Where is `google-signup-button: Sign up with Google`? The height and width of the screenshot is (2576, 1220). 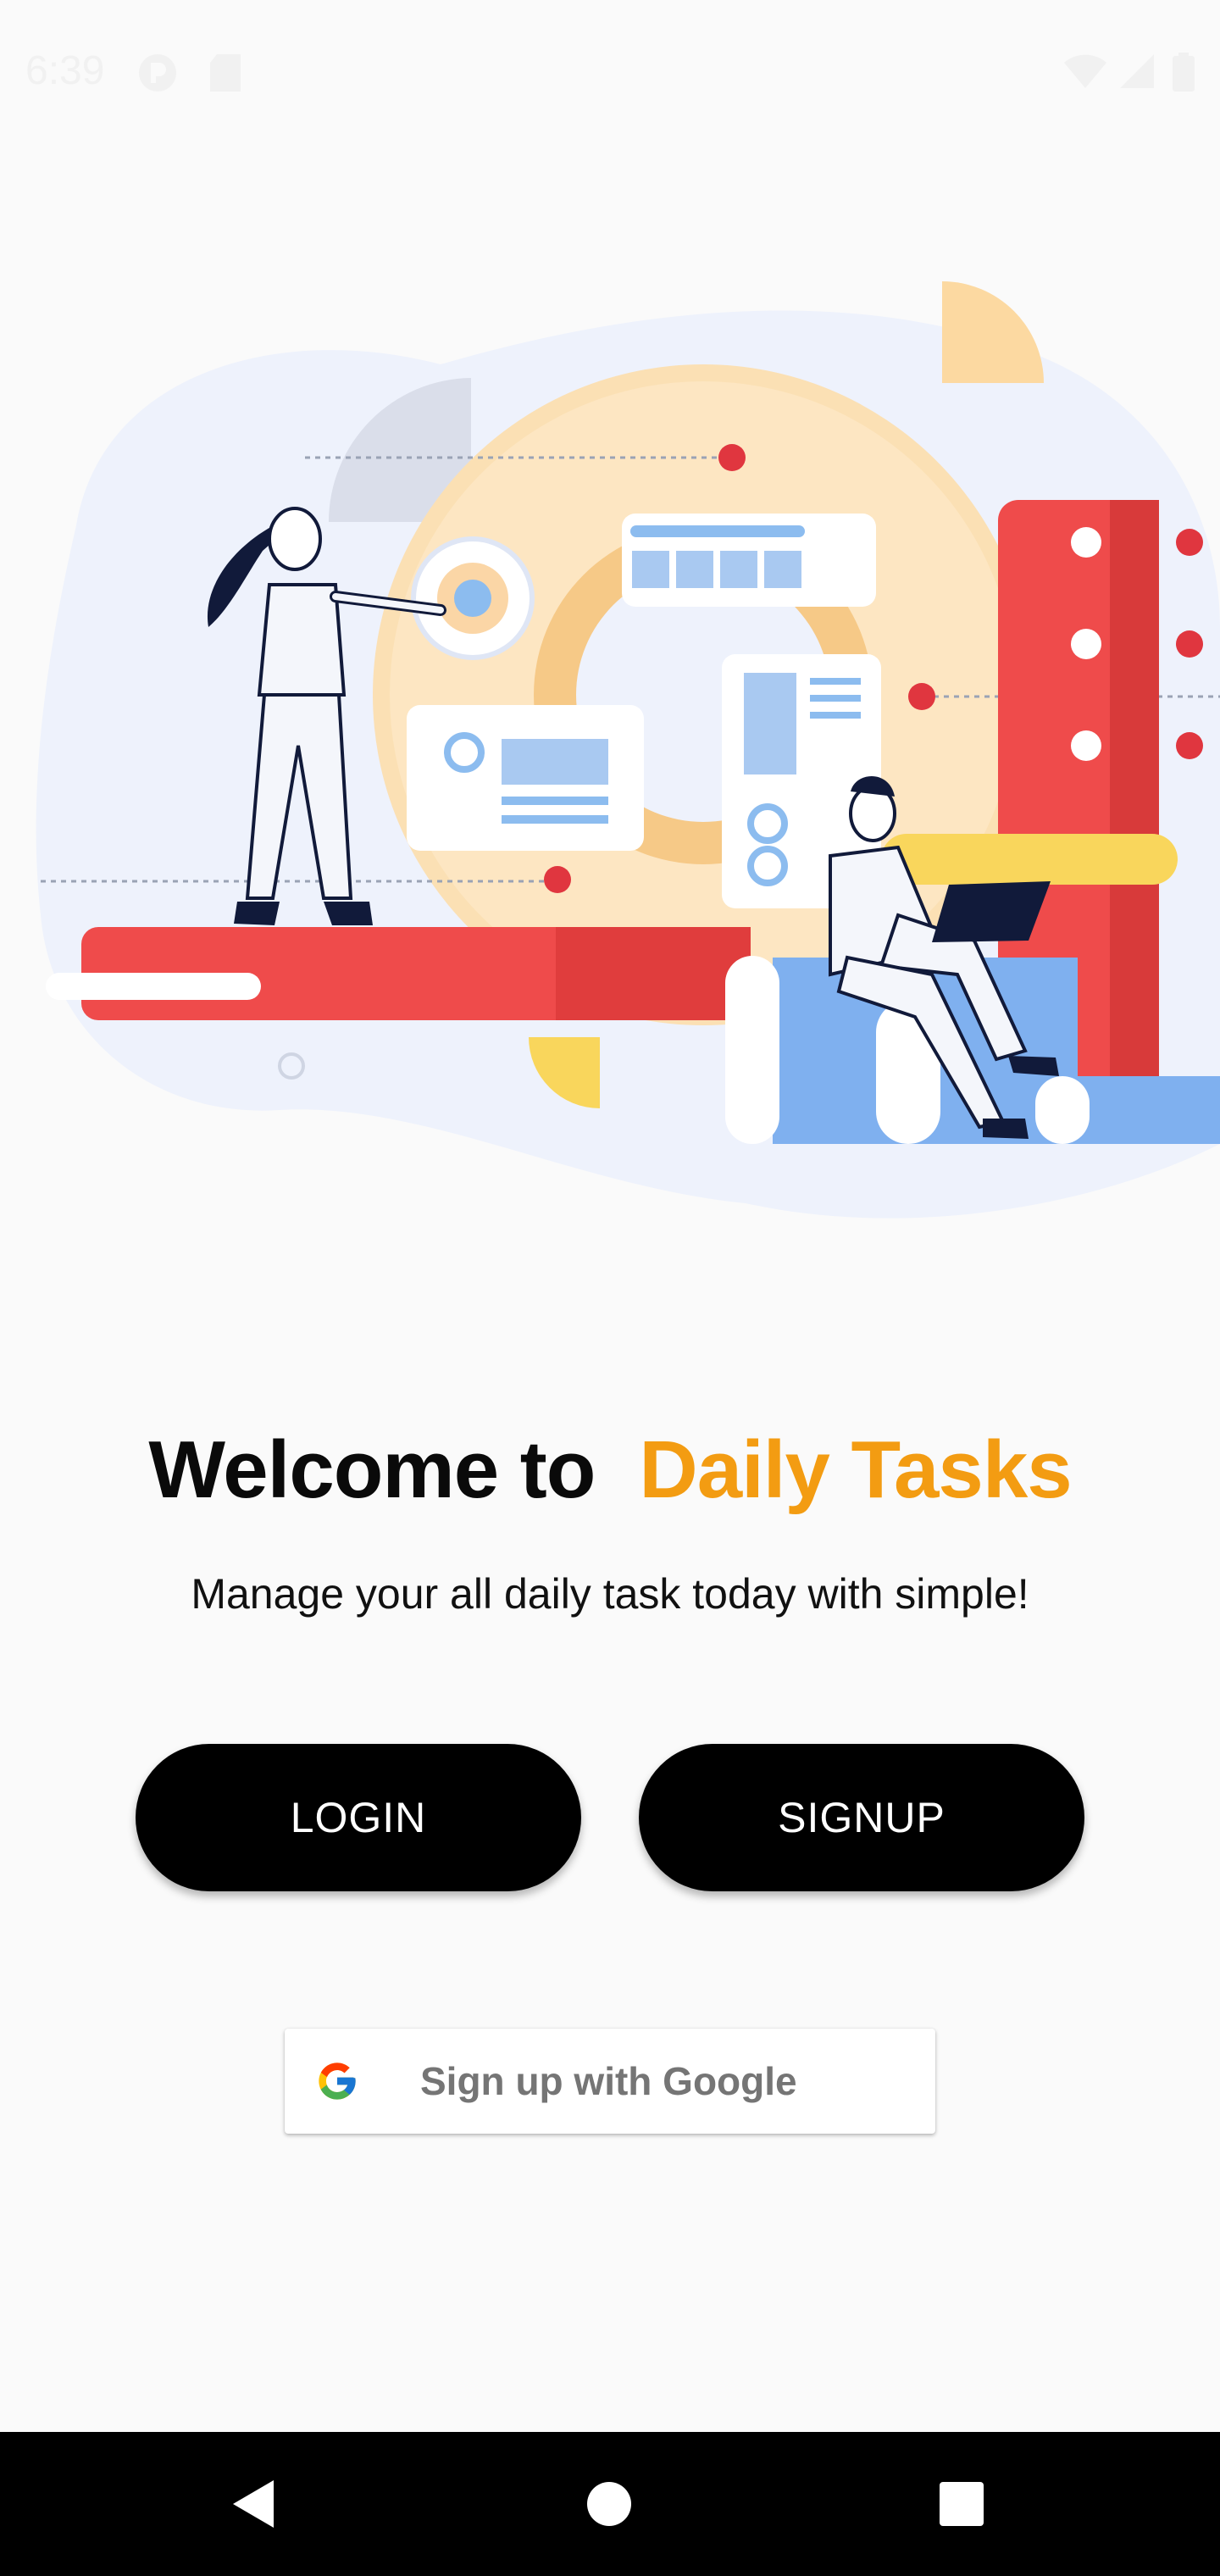 google-signup-button: Sign up with Google is located at coordinates (610, 2081).